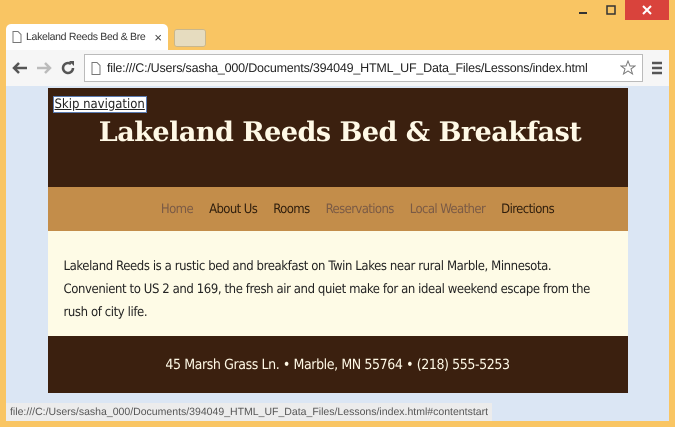 The height and width of the screenshot is (427, 675). I want to click on back-icon, so click(20, 68).